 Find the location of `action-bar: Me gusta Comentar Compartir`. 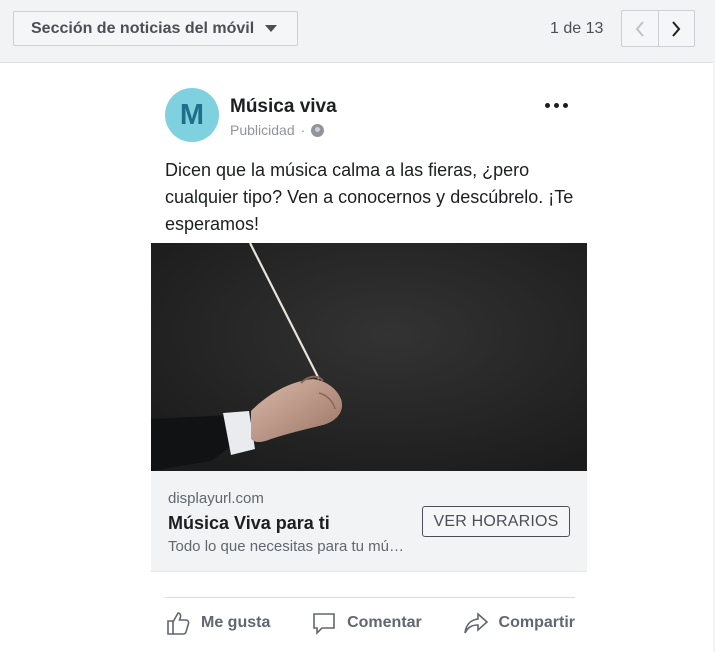

action-bar: Me gusta Comentar Compartir is located at coordinates (370, 623).